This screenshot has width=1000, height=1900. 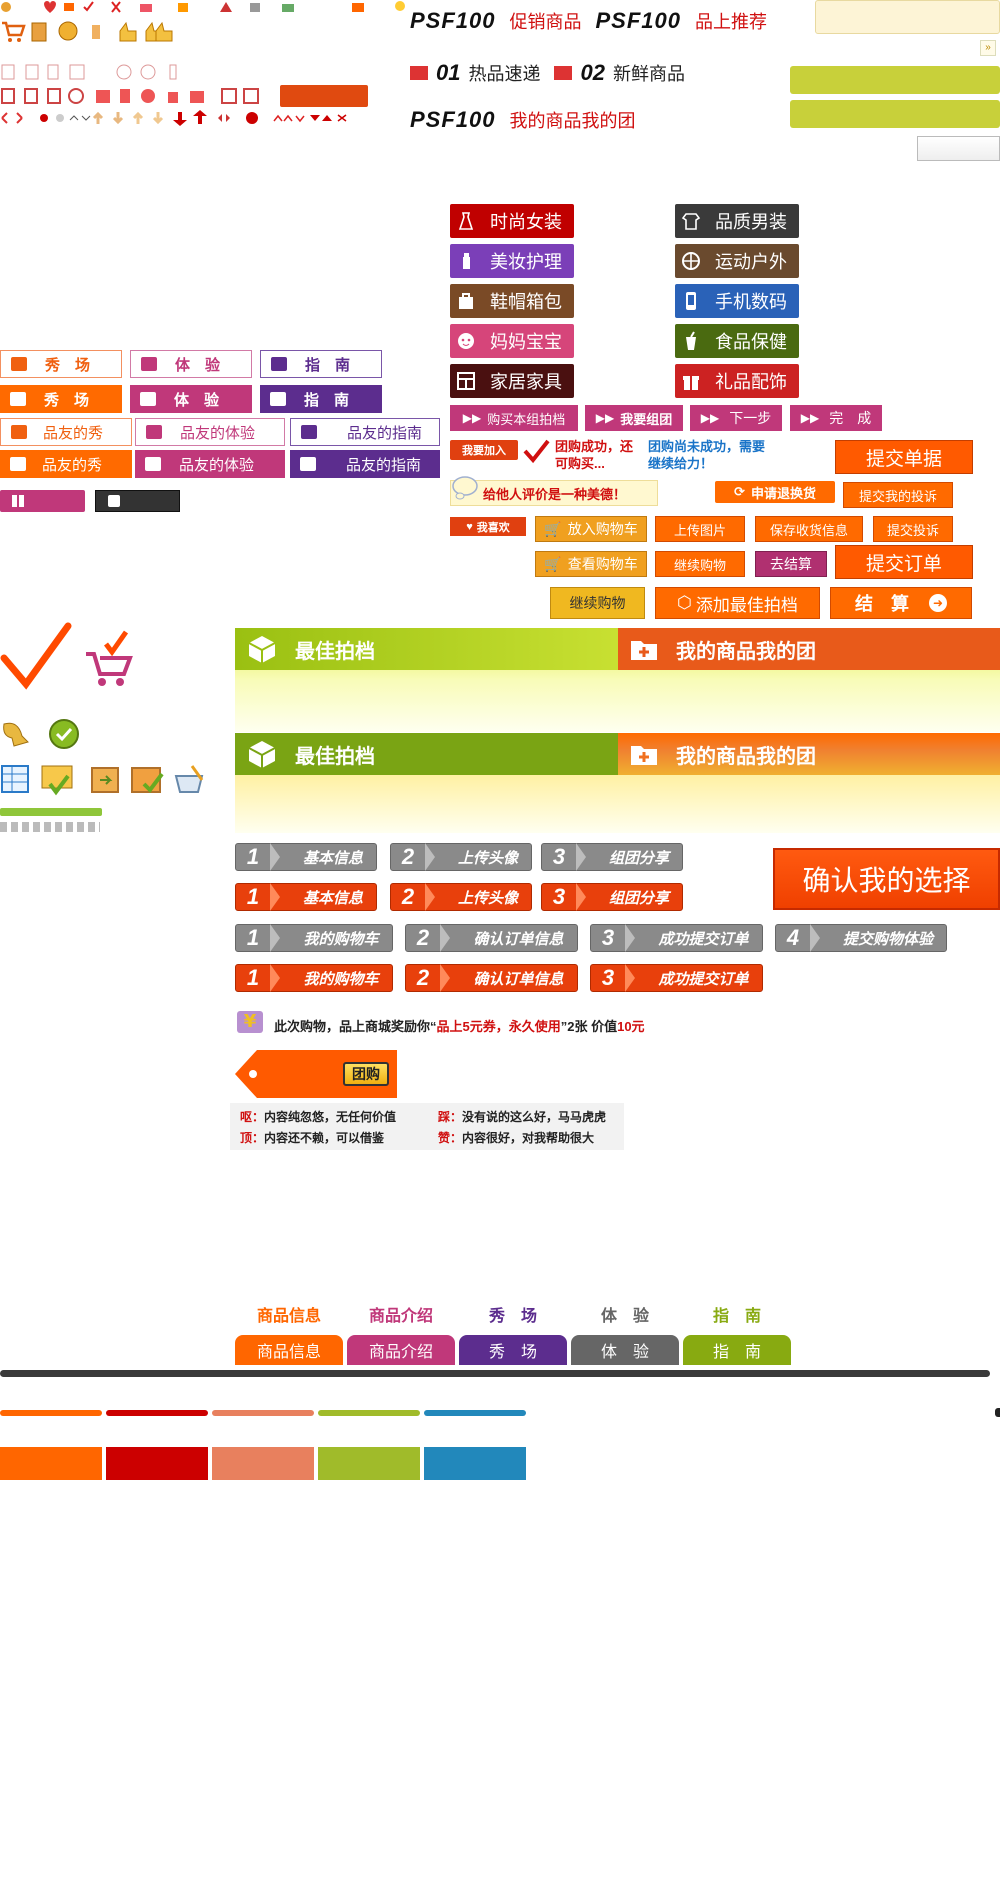 What do you see at coordinates (634, 418) in the screenshot?
I see `join-group-button: ▶▶ 我要组团` at bounding box center [634, 418].